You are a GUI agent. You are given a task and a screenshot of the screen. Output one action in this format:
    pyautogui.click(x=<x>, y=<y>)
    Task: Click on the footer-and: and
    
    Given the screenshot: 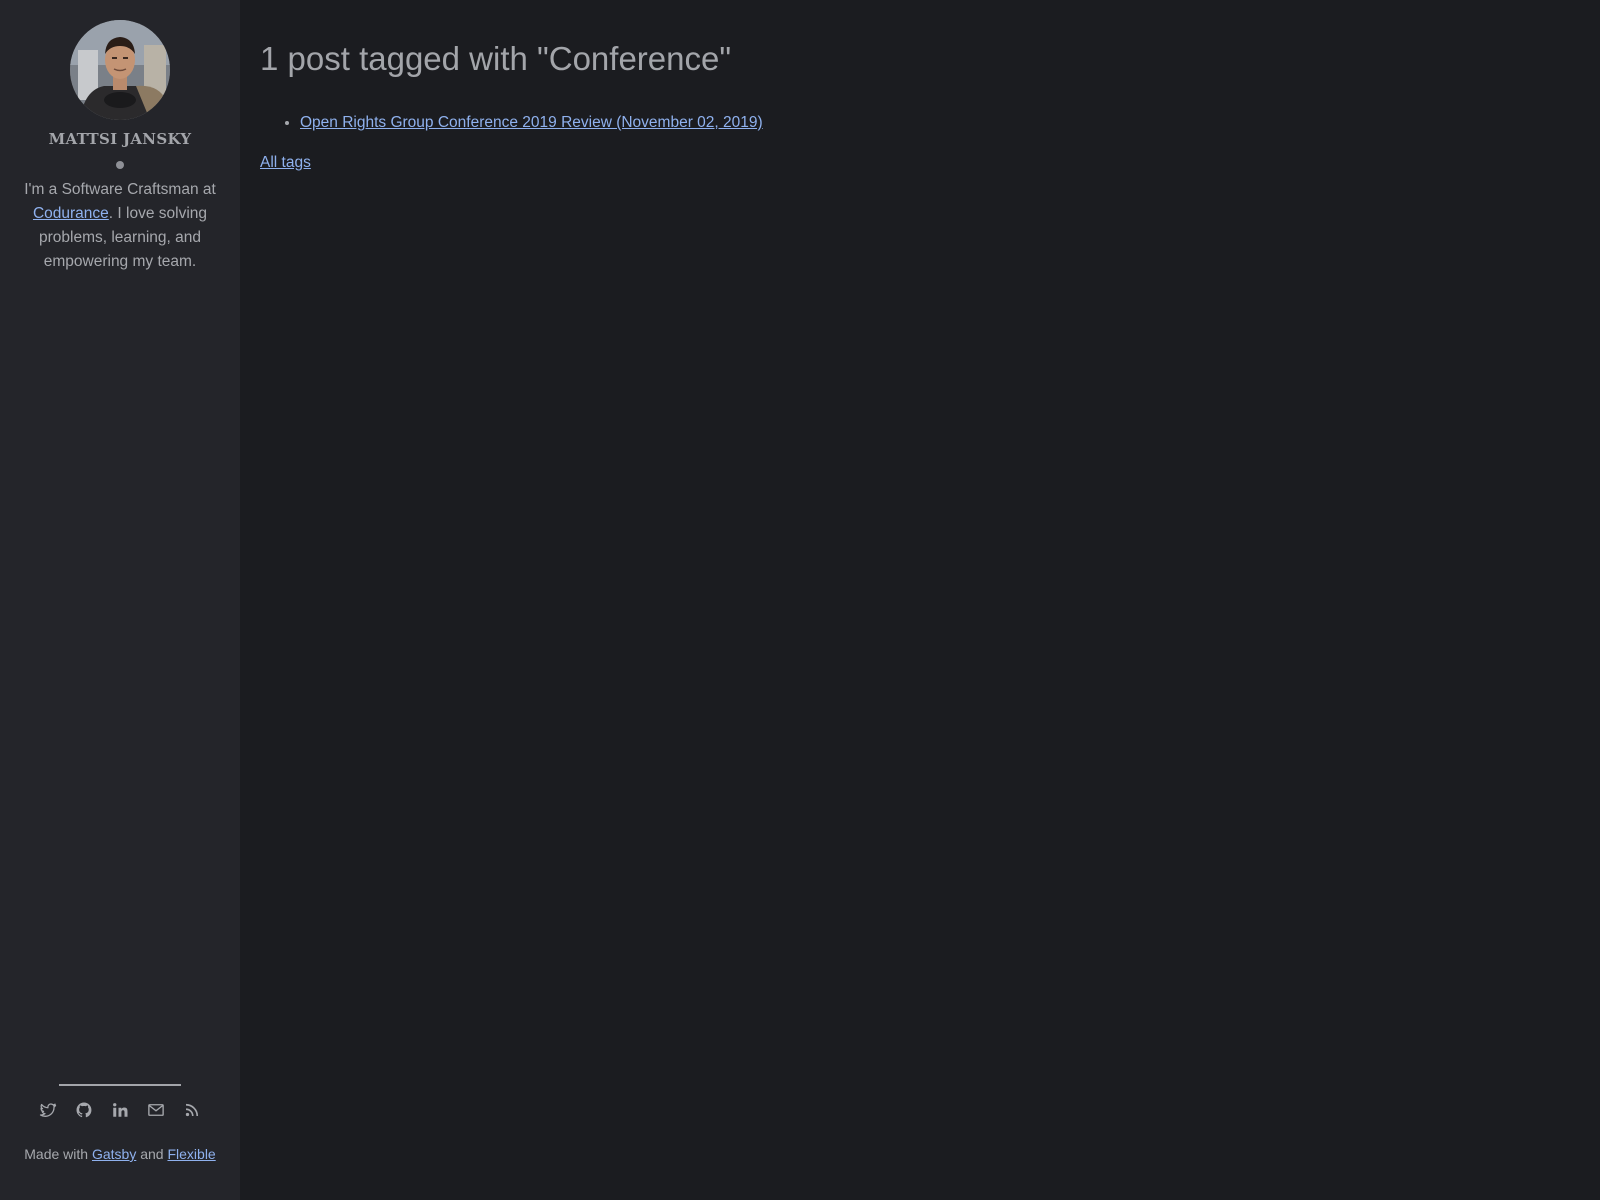 What is the action you would take?
    pyautogui.click(x=152, y=1154)
    